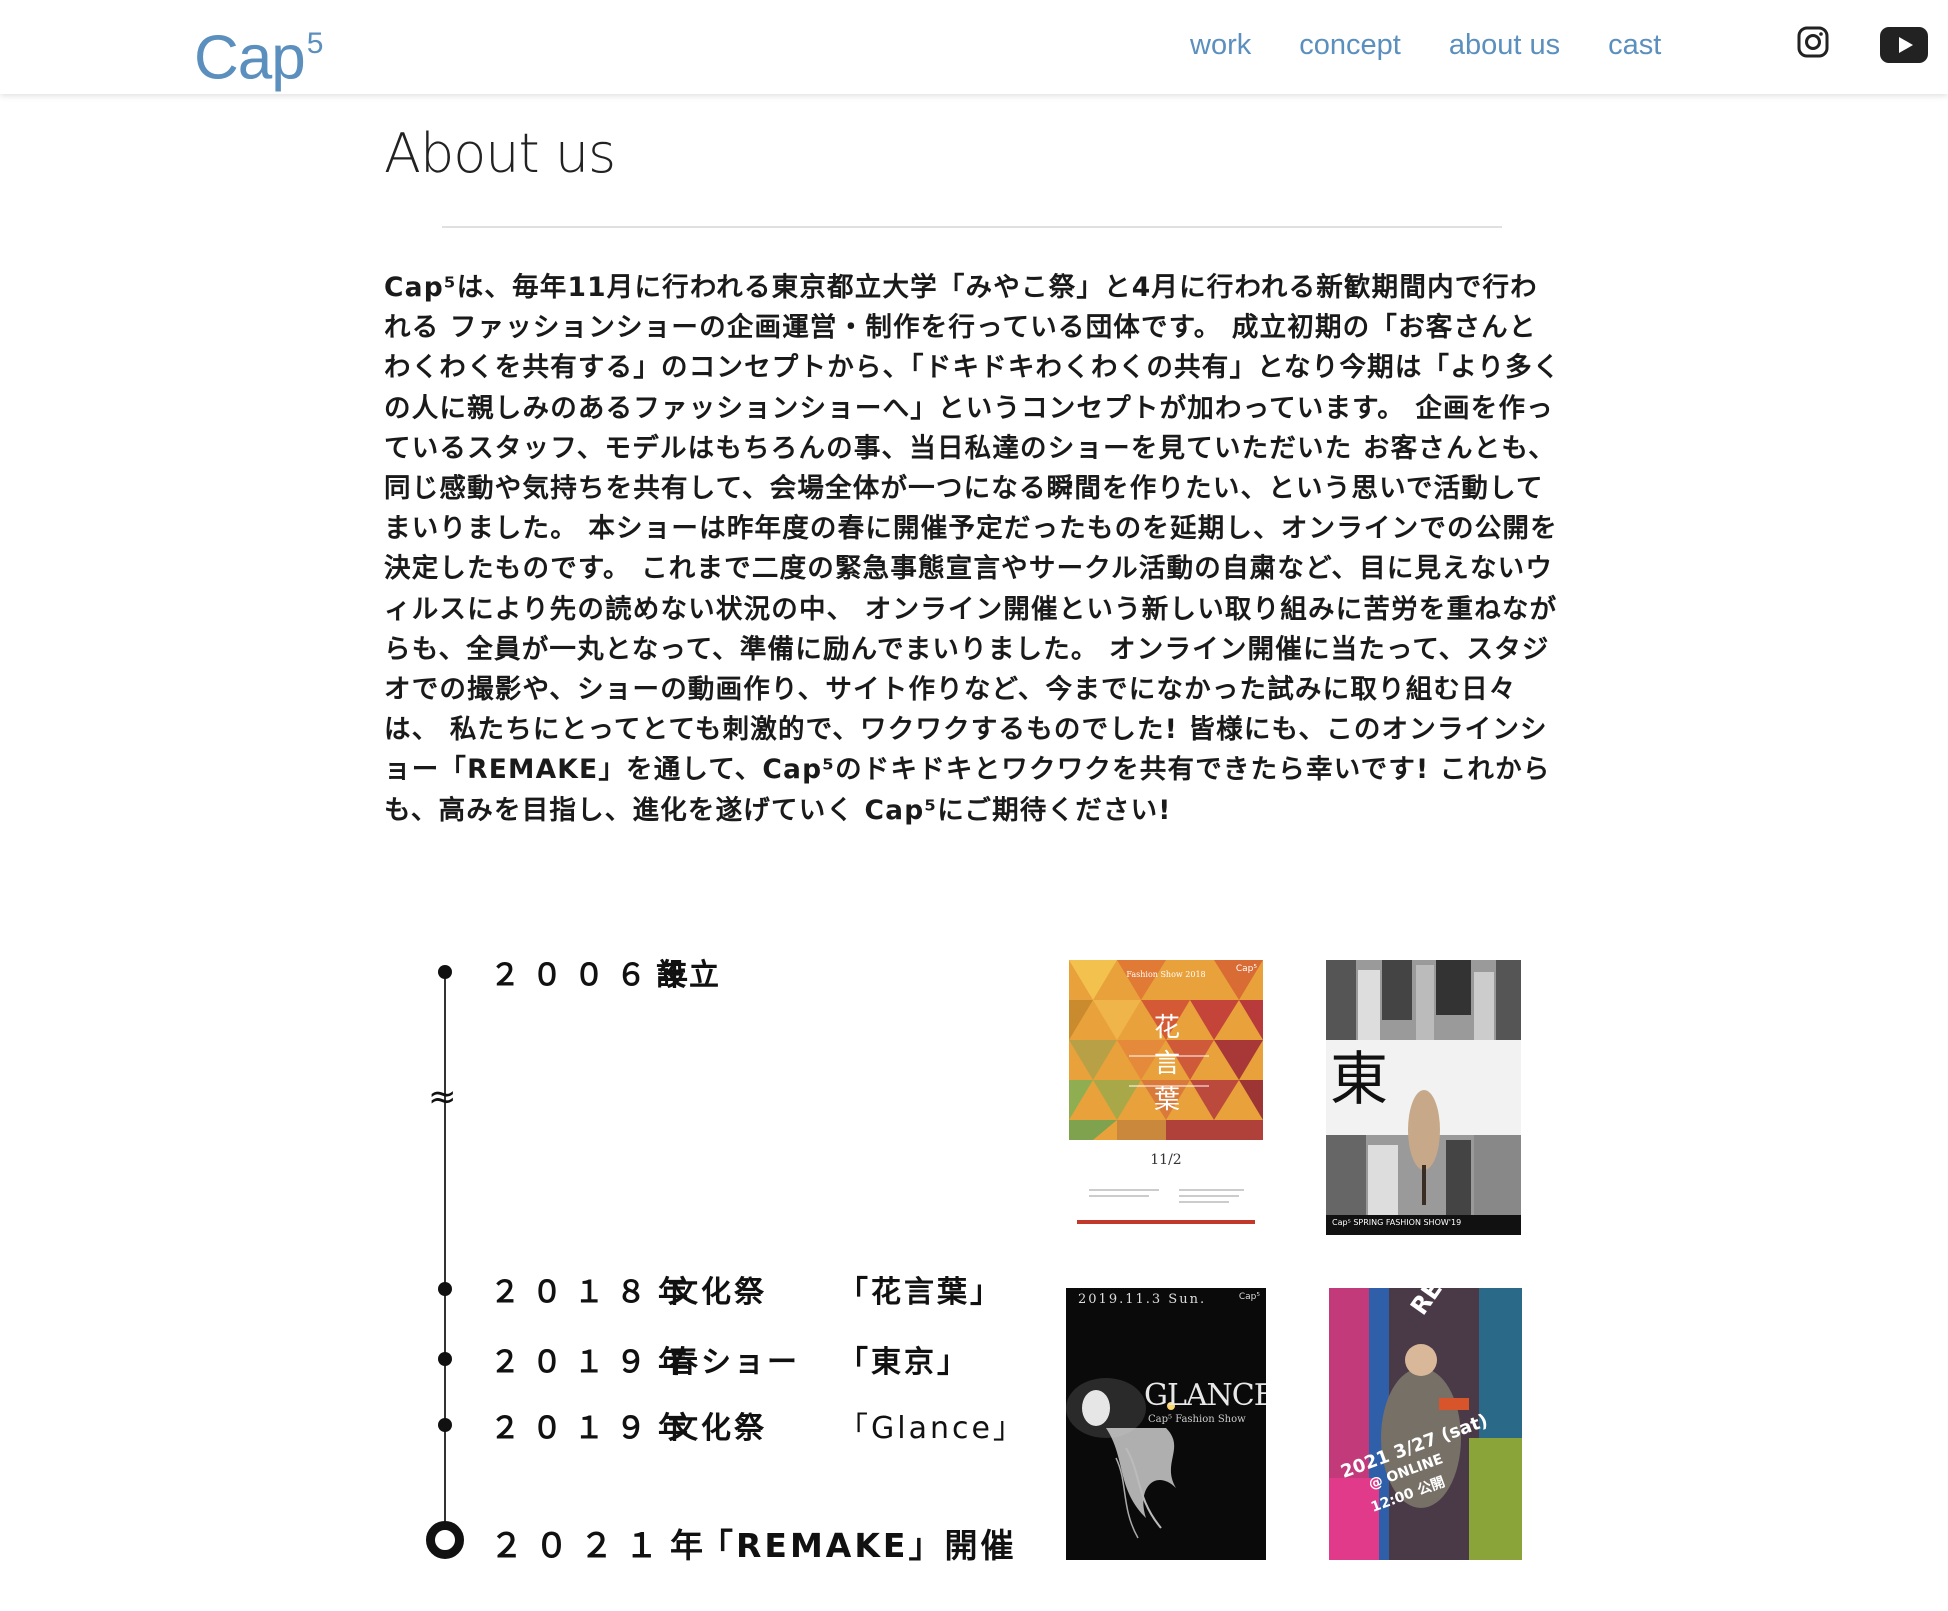  I want to click on timeline-show-title: 「花言葉」, so click(920, 1292).